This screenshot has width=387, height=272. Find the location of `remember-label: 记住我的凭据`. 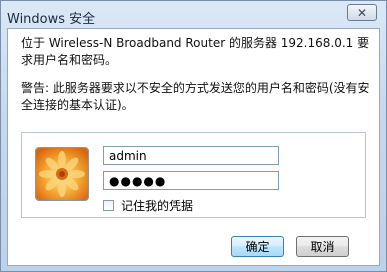

remember-label: 记住我的凭据 is located at coordinates (157, 206).